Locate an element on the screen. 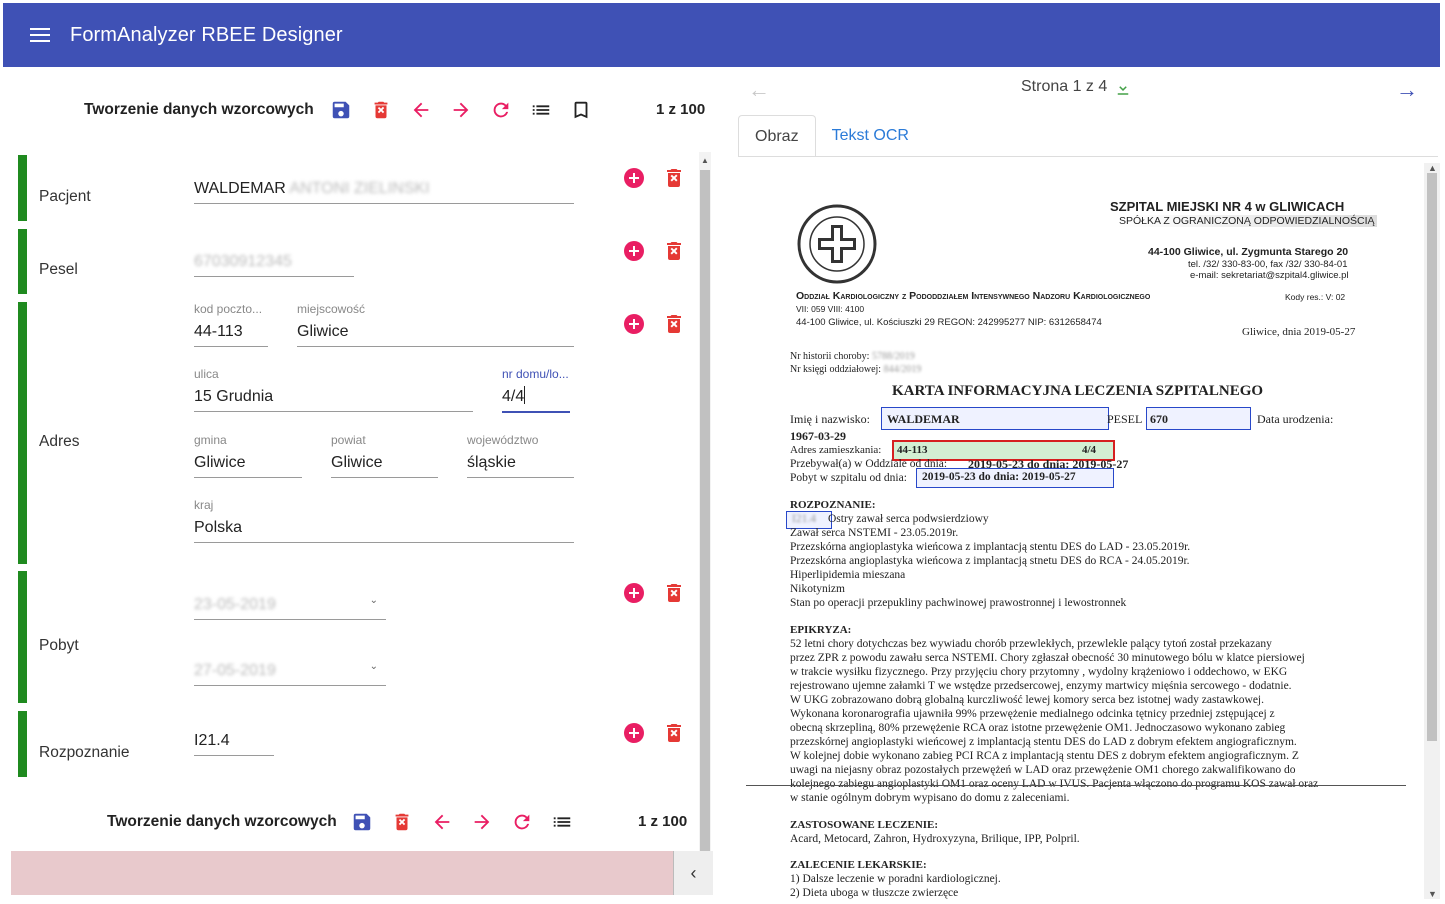 This screenshot has height=904, width=1445. page-info: Strona 1 z 4 is located at coordinates (1064, 86).